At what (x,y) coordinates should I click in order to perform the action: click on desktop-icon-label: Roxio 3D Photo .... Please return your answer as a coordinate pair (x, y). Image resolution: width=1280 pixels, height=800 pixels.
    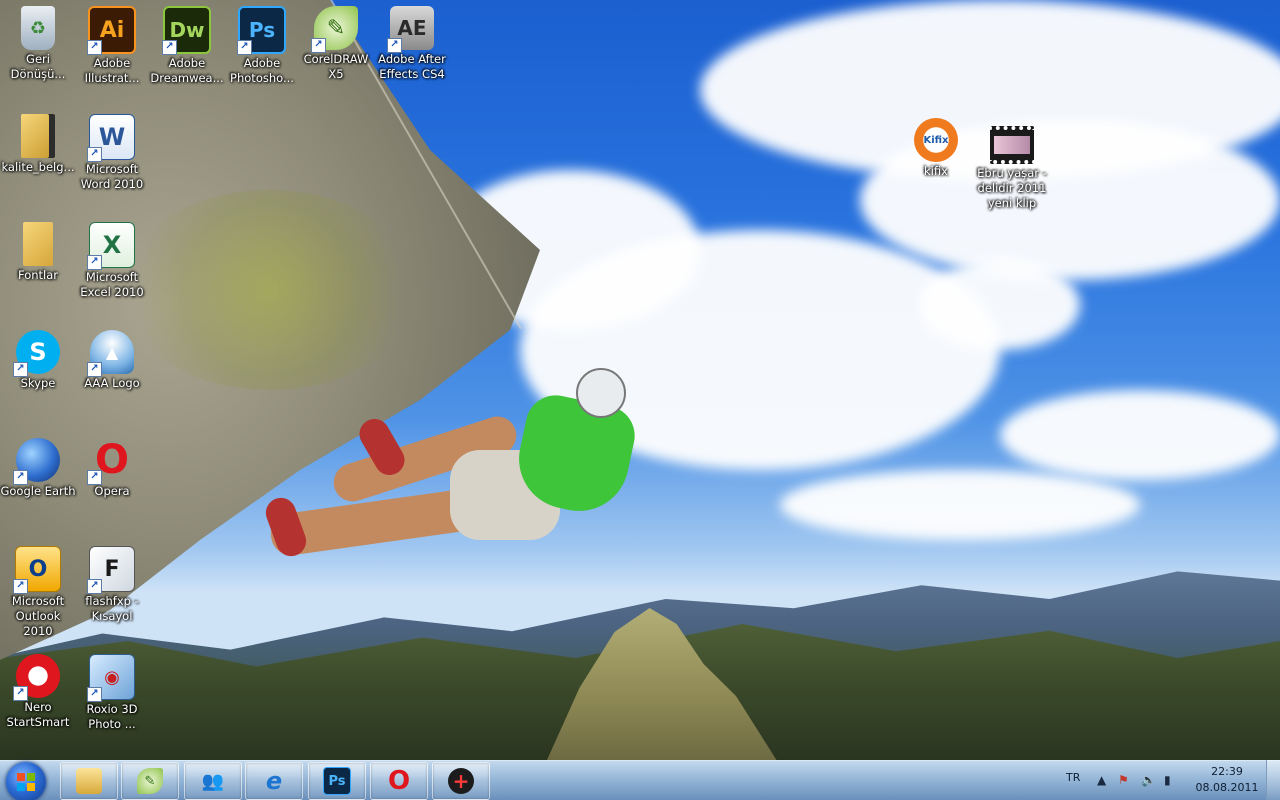
    Looking at the image, I should click on (112, 716).